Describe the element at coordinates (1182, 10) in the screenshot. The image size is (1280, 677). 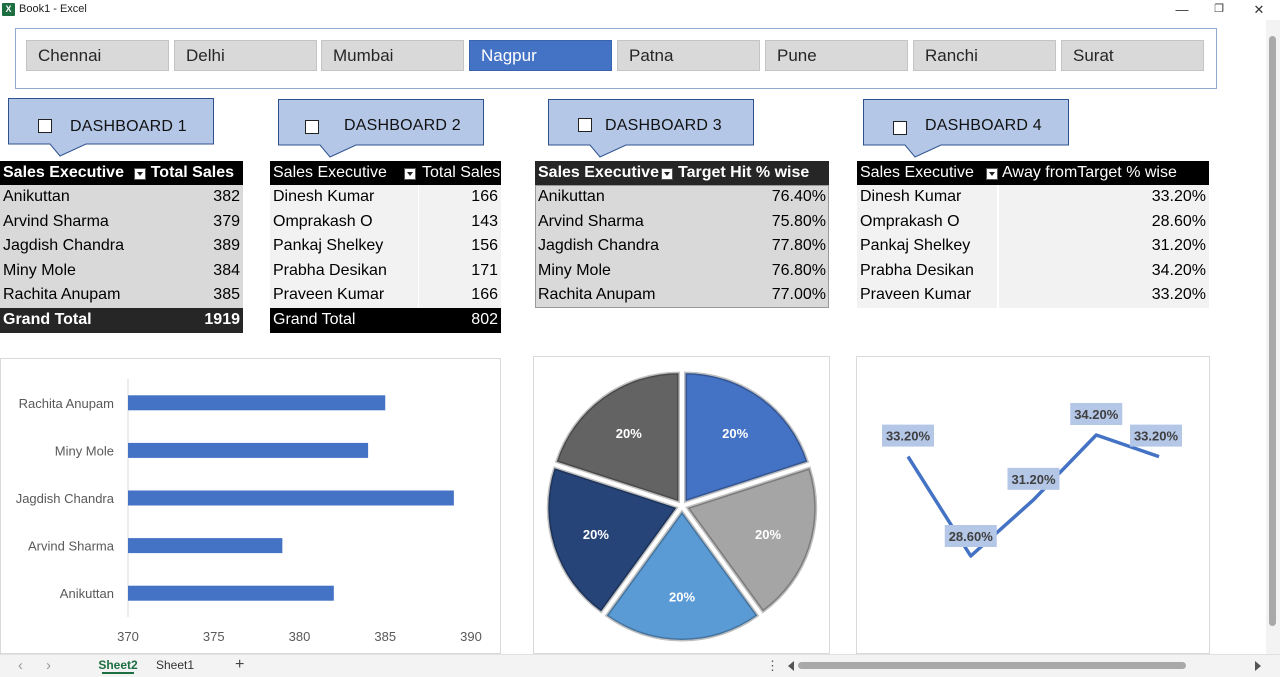
I see `minimize-button: —` at that location.